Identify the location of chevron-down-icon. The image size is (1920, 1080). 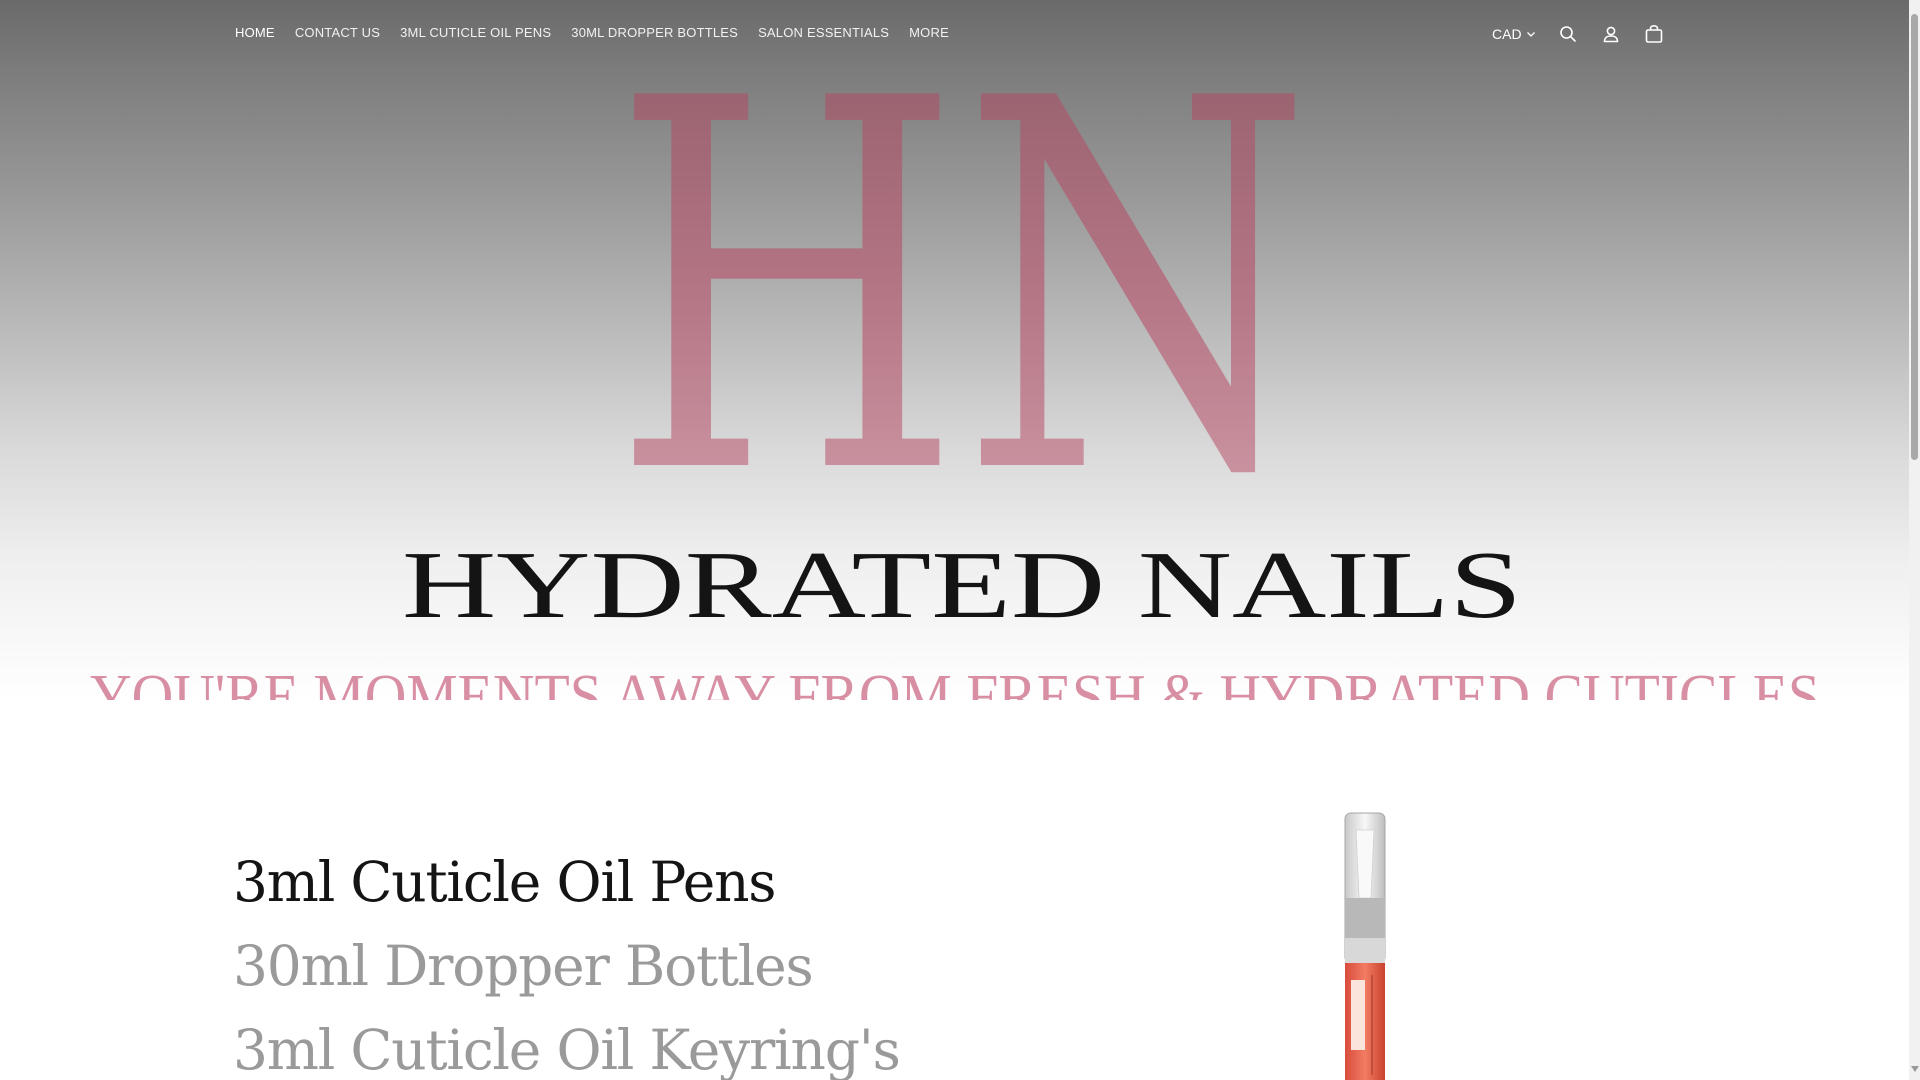
(1530, 34).